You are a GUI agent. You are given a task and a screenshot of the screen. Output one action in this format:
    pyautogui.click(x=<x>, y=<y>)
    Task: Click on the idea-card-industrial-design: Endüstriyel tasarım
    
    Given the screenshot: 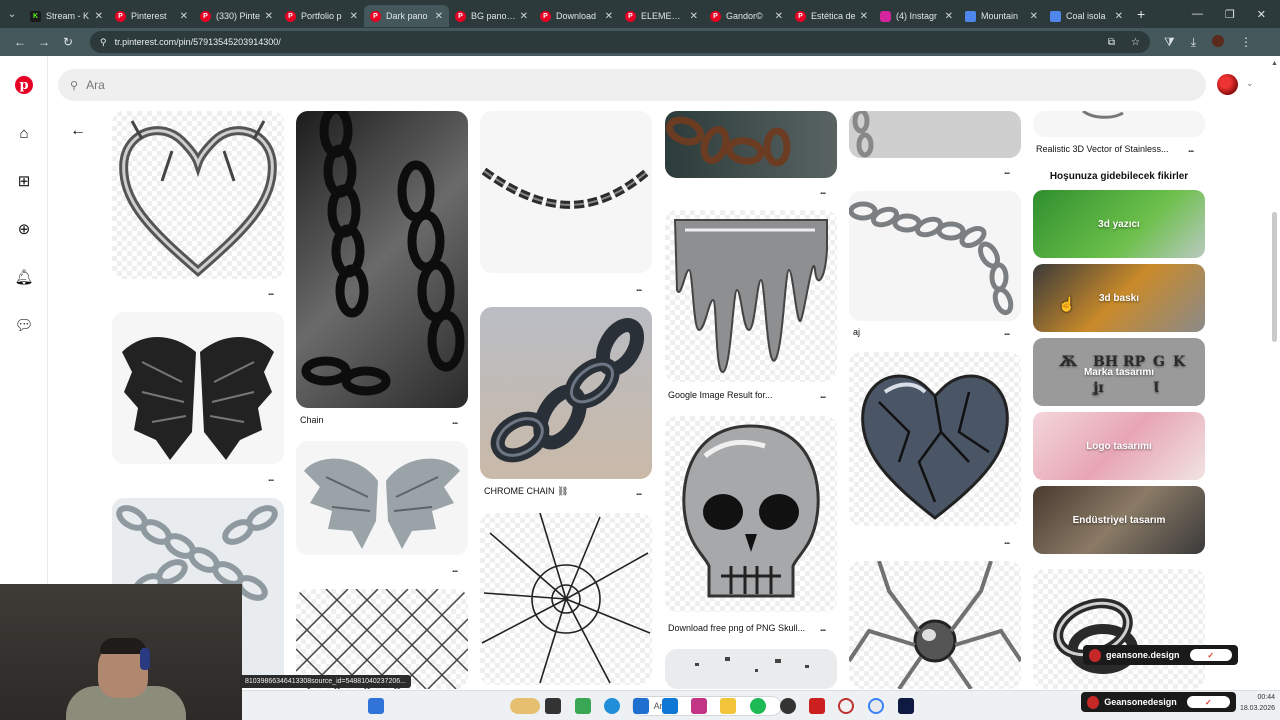 What is the action you would take?
    pyautogui.click(x=1119, y=520)
    